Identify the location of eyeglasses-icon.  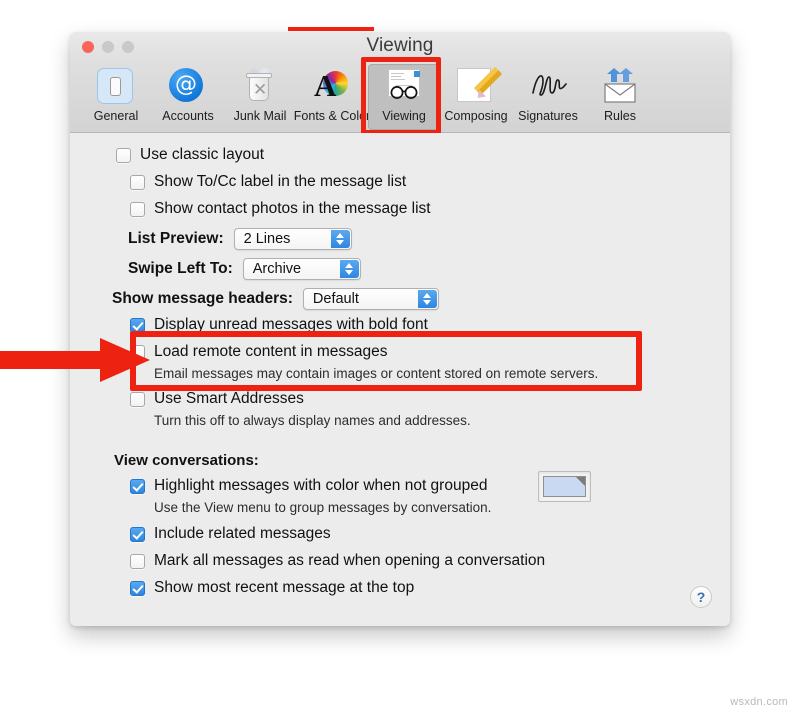
(404, 87).